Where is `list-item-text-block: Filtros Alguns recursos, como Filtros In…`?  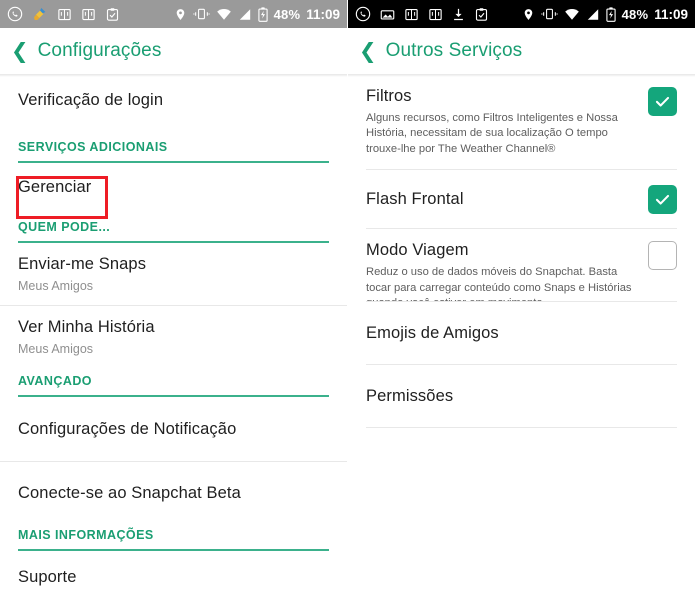
list-item-text-block: Filtros Alguns recursos, como Filtros In… is located at coordinates (502, 122).